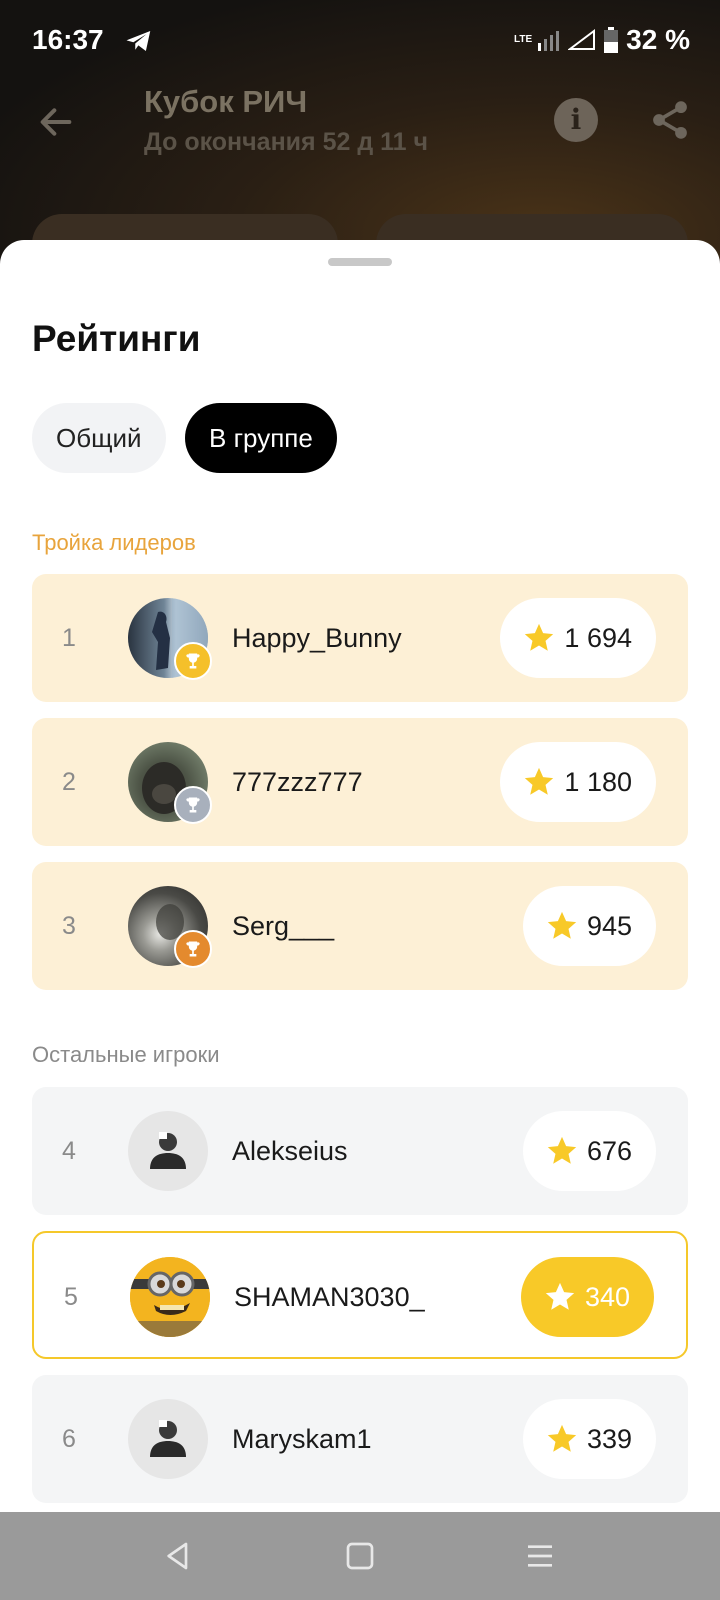 The height and width of the screenshot is (1600, 720). What do you see at coordinates (609, 1438) in the screenshot?
I see `score-value: 339` at bounding box center [609, 1438].